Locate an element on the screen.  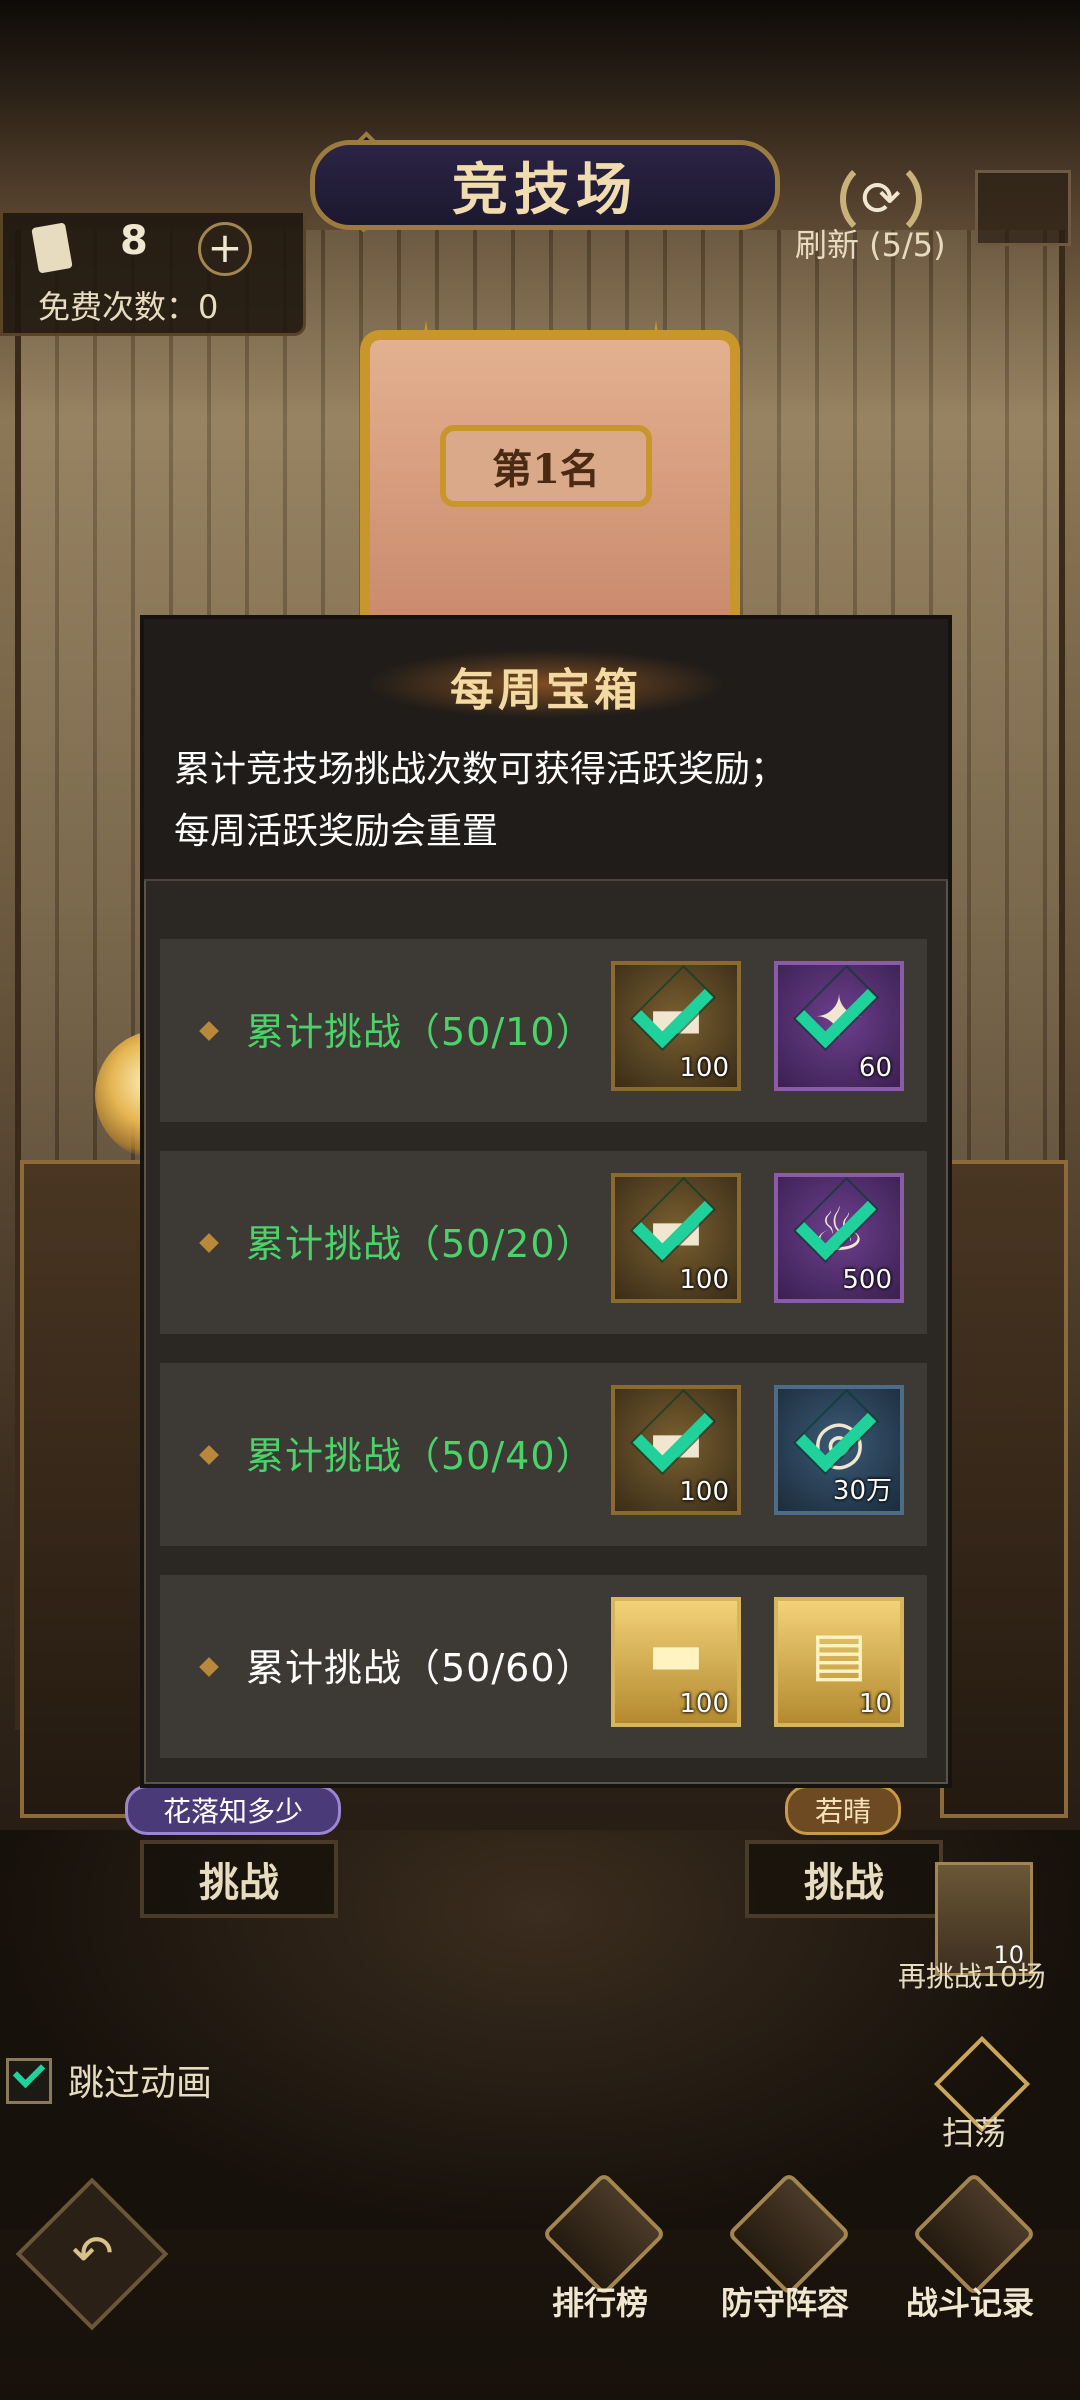
back-arrow-icon: ↶ is located at coordinates (92, 2253).